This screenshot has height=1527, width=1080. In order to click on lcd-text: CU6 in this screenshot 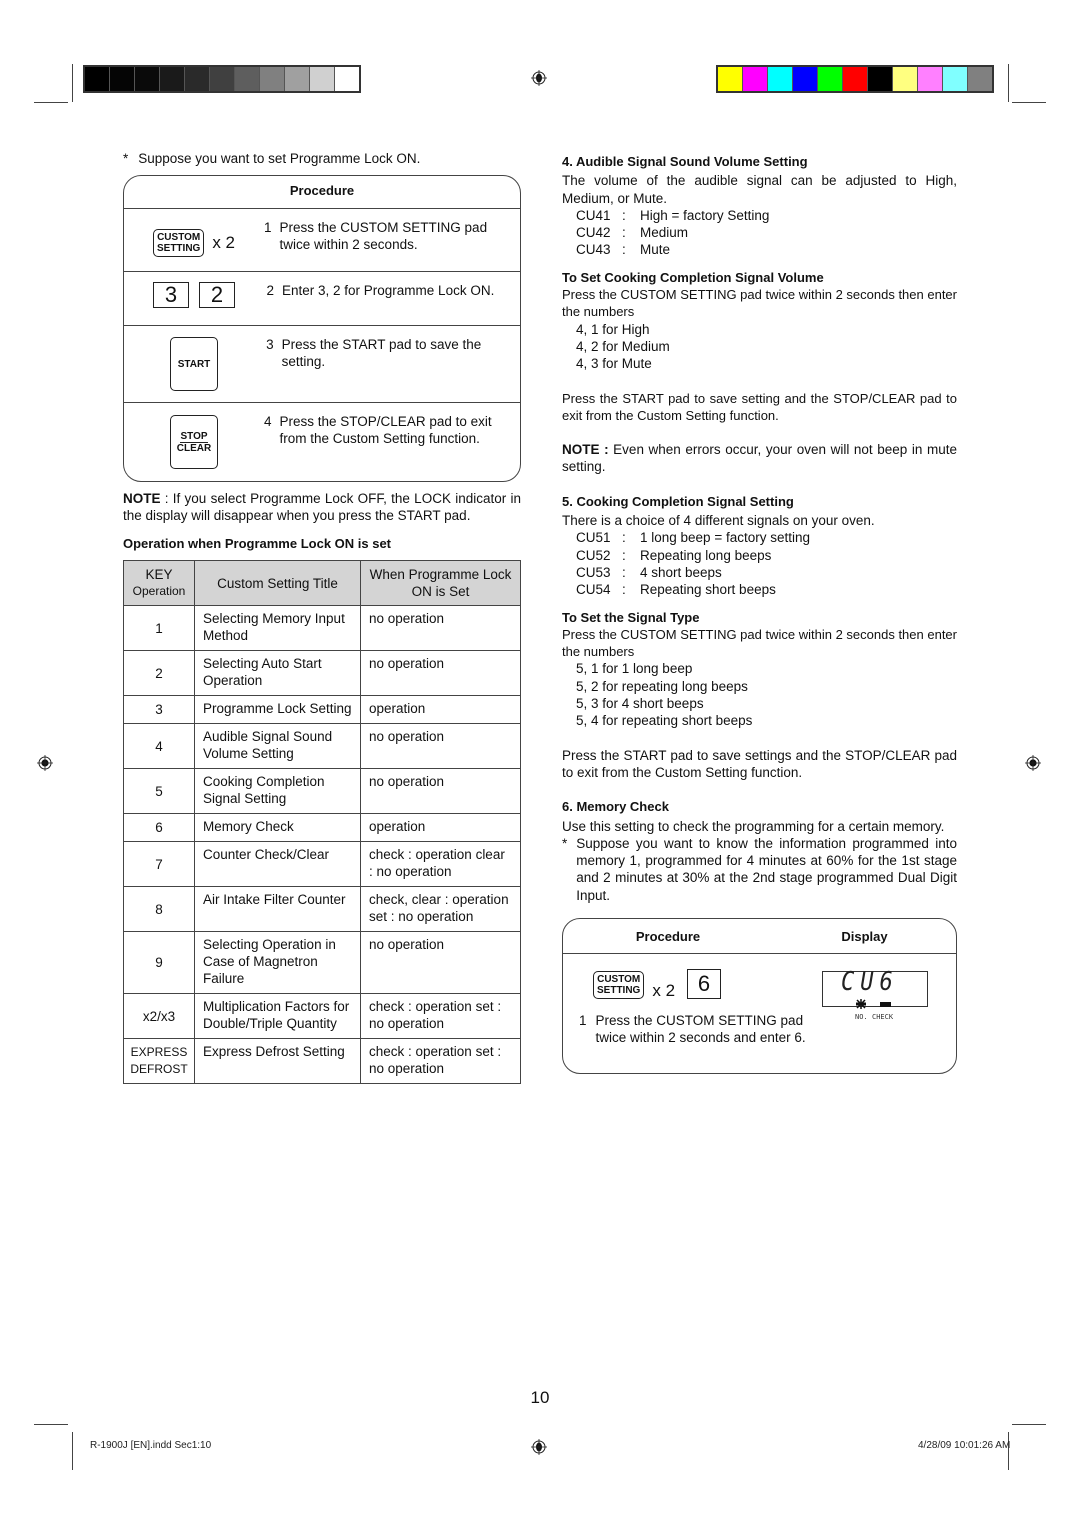, I will do `click(870, 981)`.